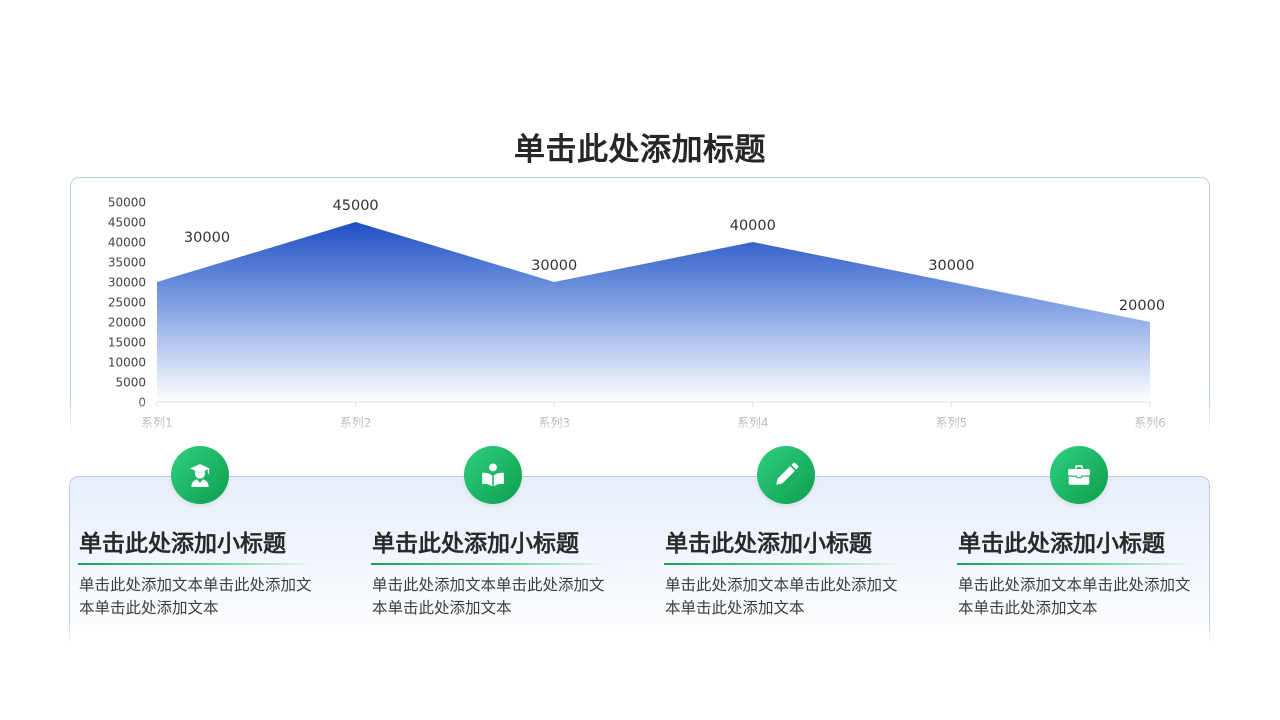  What do you see at coordinates (200, 475) in the screenshot?
I see `graduate-icon` at bounding box center [200, 475].